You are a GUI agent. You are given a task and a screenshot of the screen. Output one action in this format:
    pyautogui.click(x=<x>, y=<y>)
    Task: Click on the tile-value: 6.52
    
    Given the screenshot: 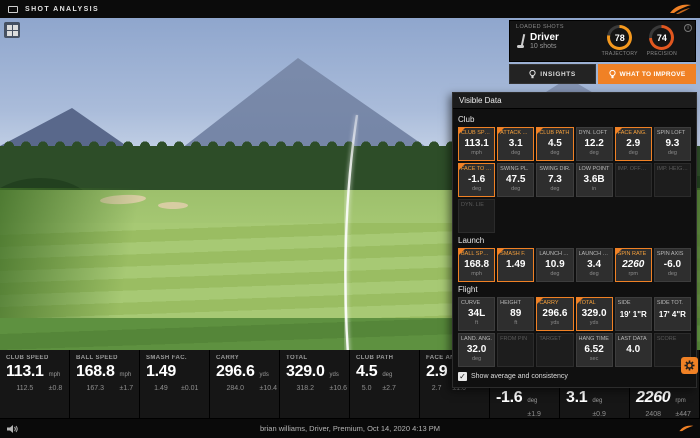 What is the action you would take?
    pyautogui.click(x=594, y=349)
    